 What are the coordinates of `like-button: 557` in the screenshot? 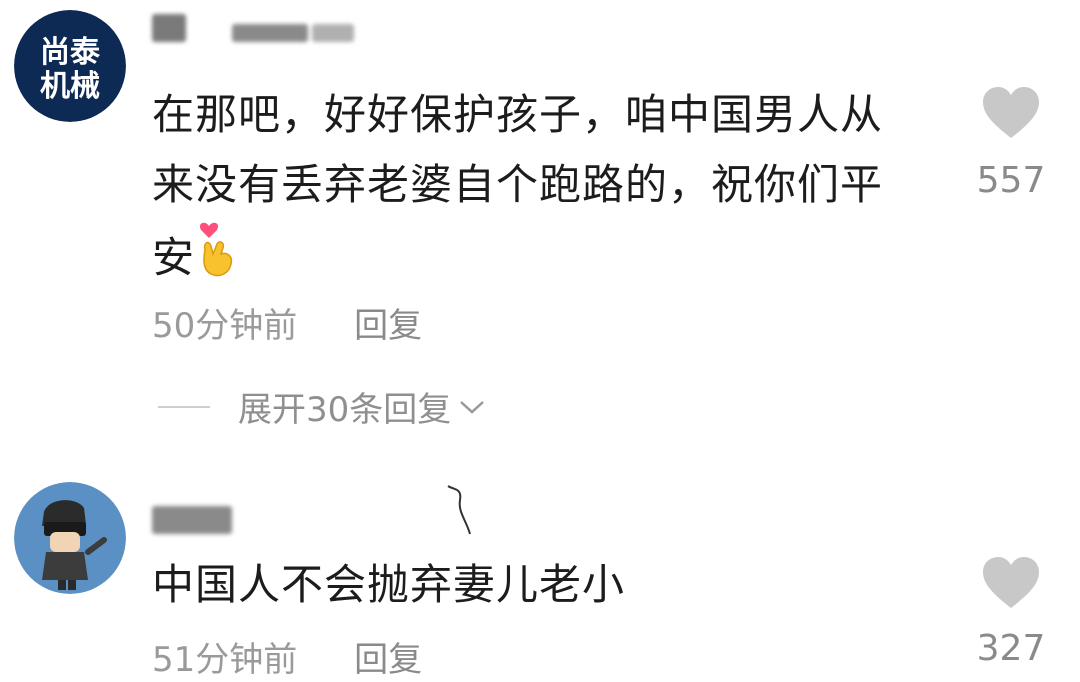 It's located at (1011, 143).